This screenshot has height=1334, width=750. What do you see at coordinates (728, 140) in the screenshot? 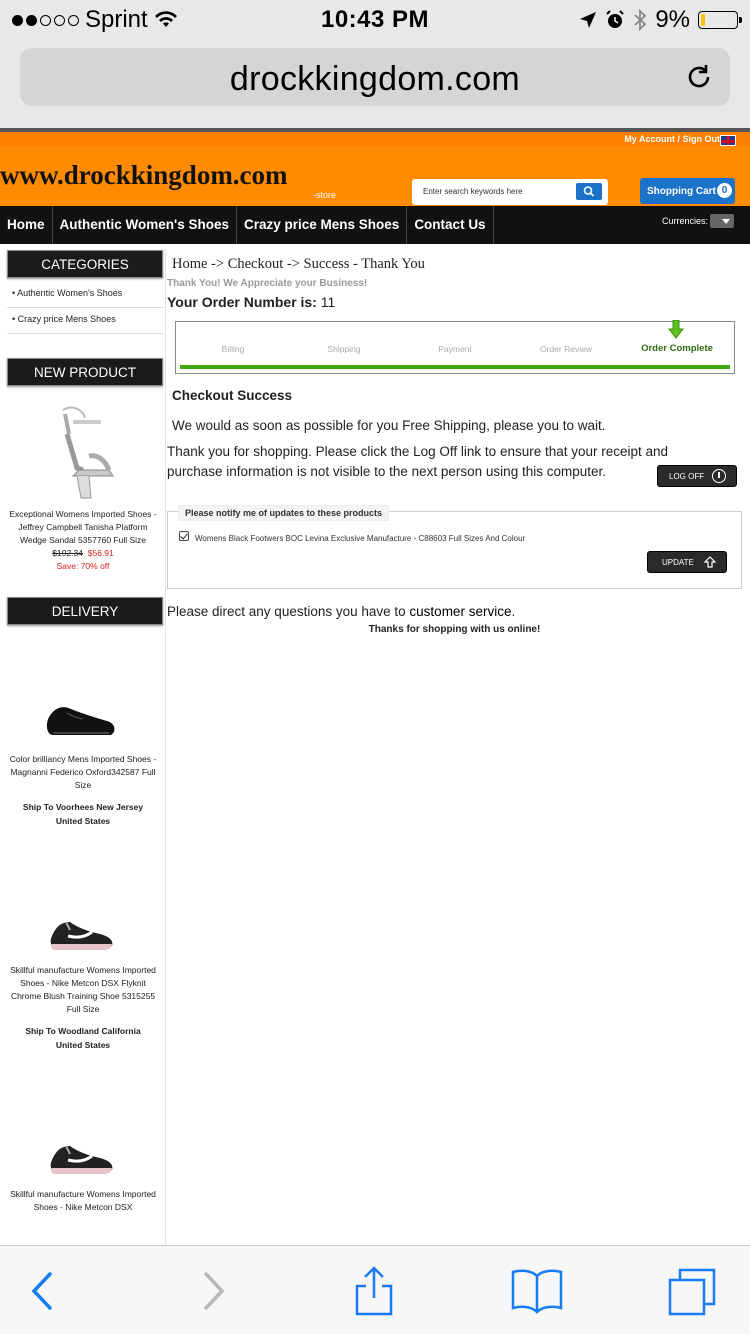
I see `uk-flag-icon` at bounding box center [728, 140].